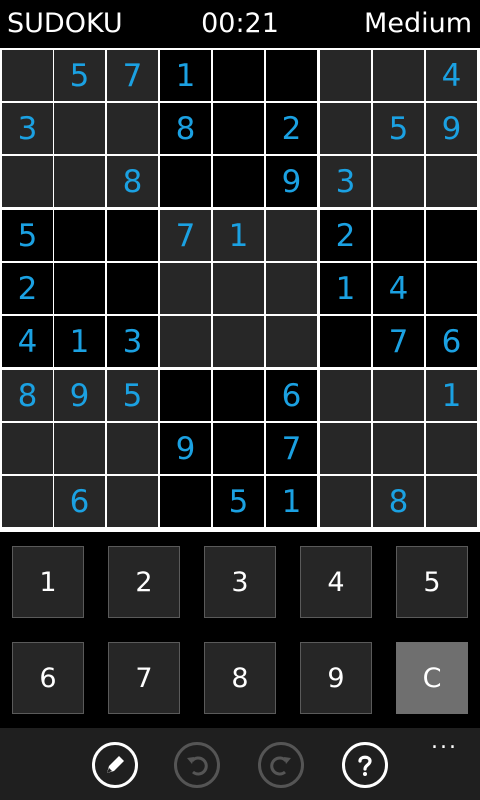  I want to click on redo-icon, so click(280, 766).